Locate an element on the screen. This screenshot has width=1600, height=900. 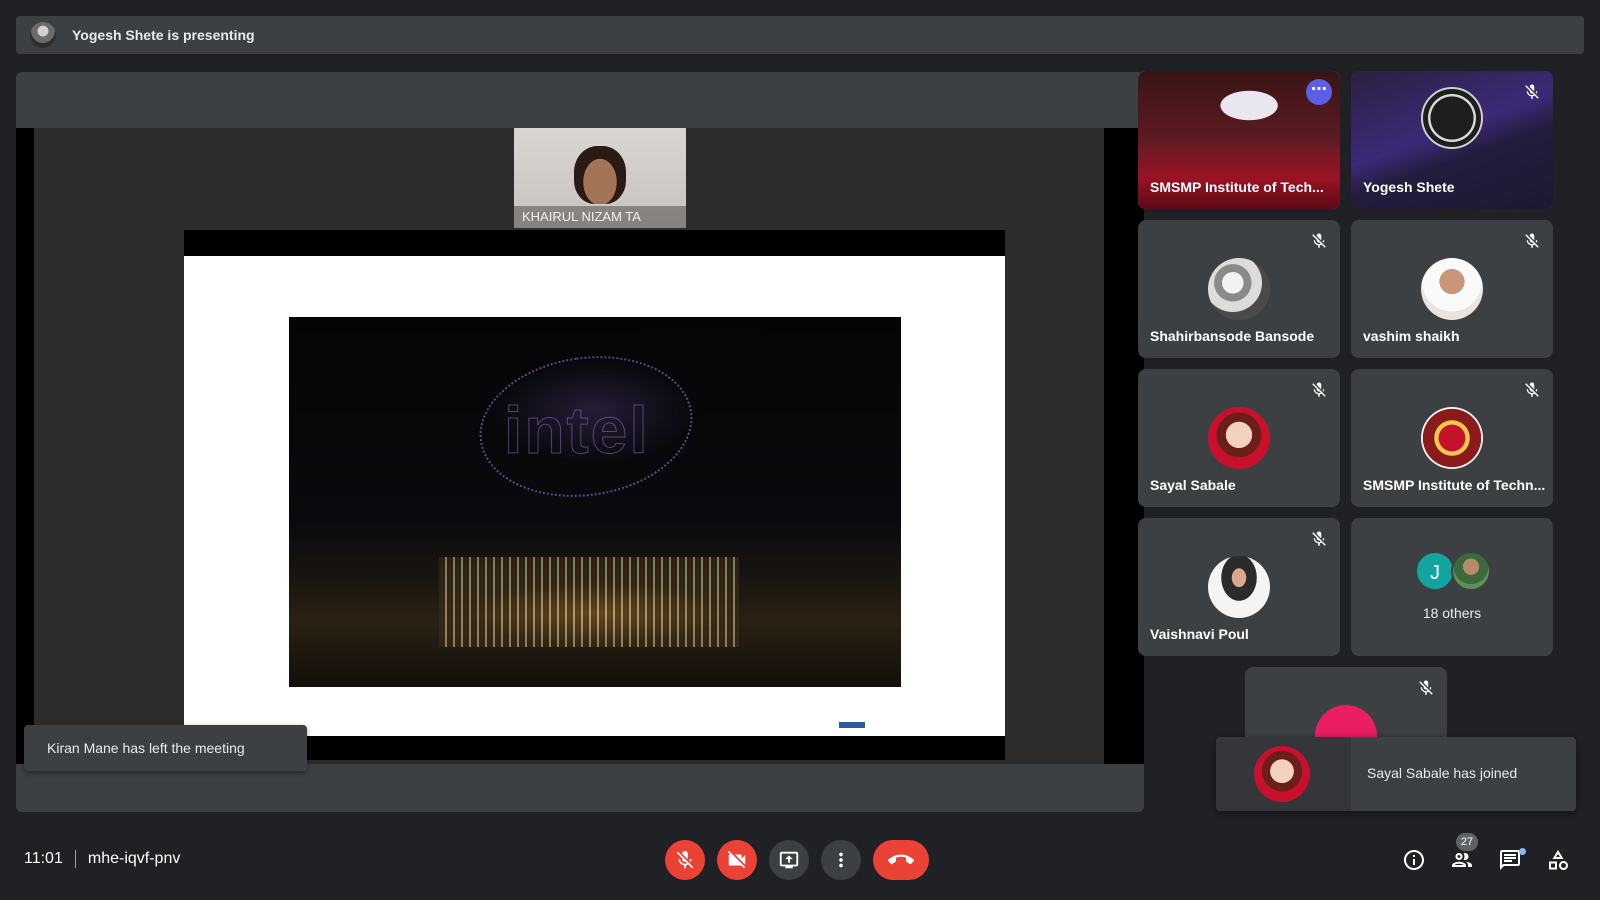
end-call-icon is located at coordinates (901, 859).